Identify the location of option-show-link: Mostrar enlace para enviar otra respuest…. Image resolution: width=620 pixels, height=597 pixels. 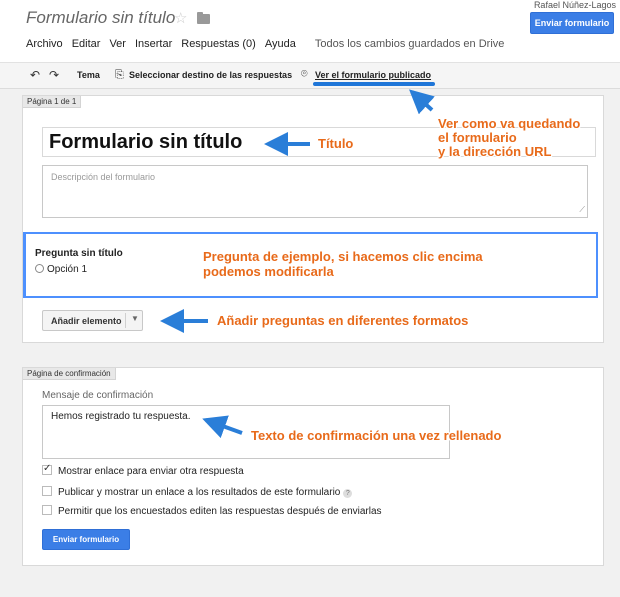
(143, 470).